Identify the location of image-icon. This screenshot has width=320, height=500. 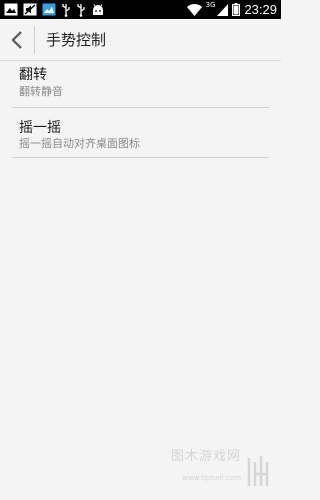
(11, 9).